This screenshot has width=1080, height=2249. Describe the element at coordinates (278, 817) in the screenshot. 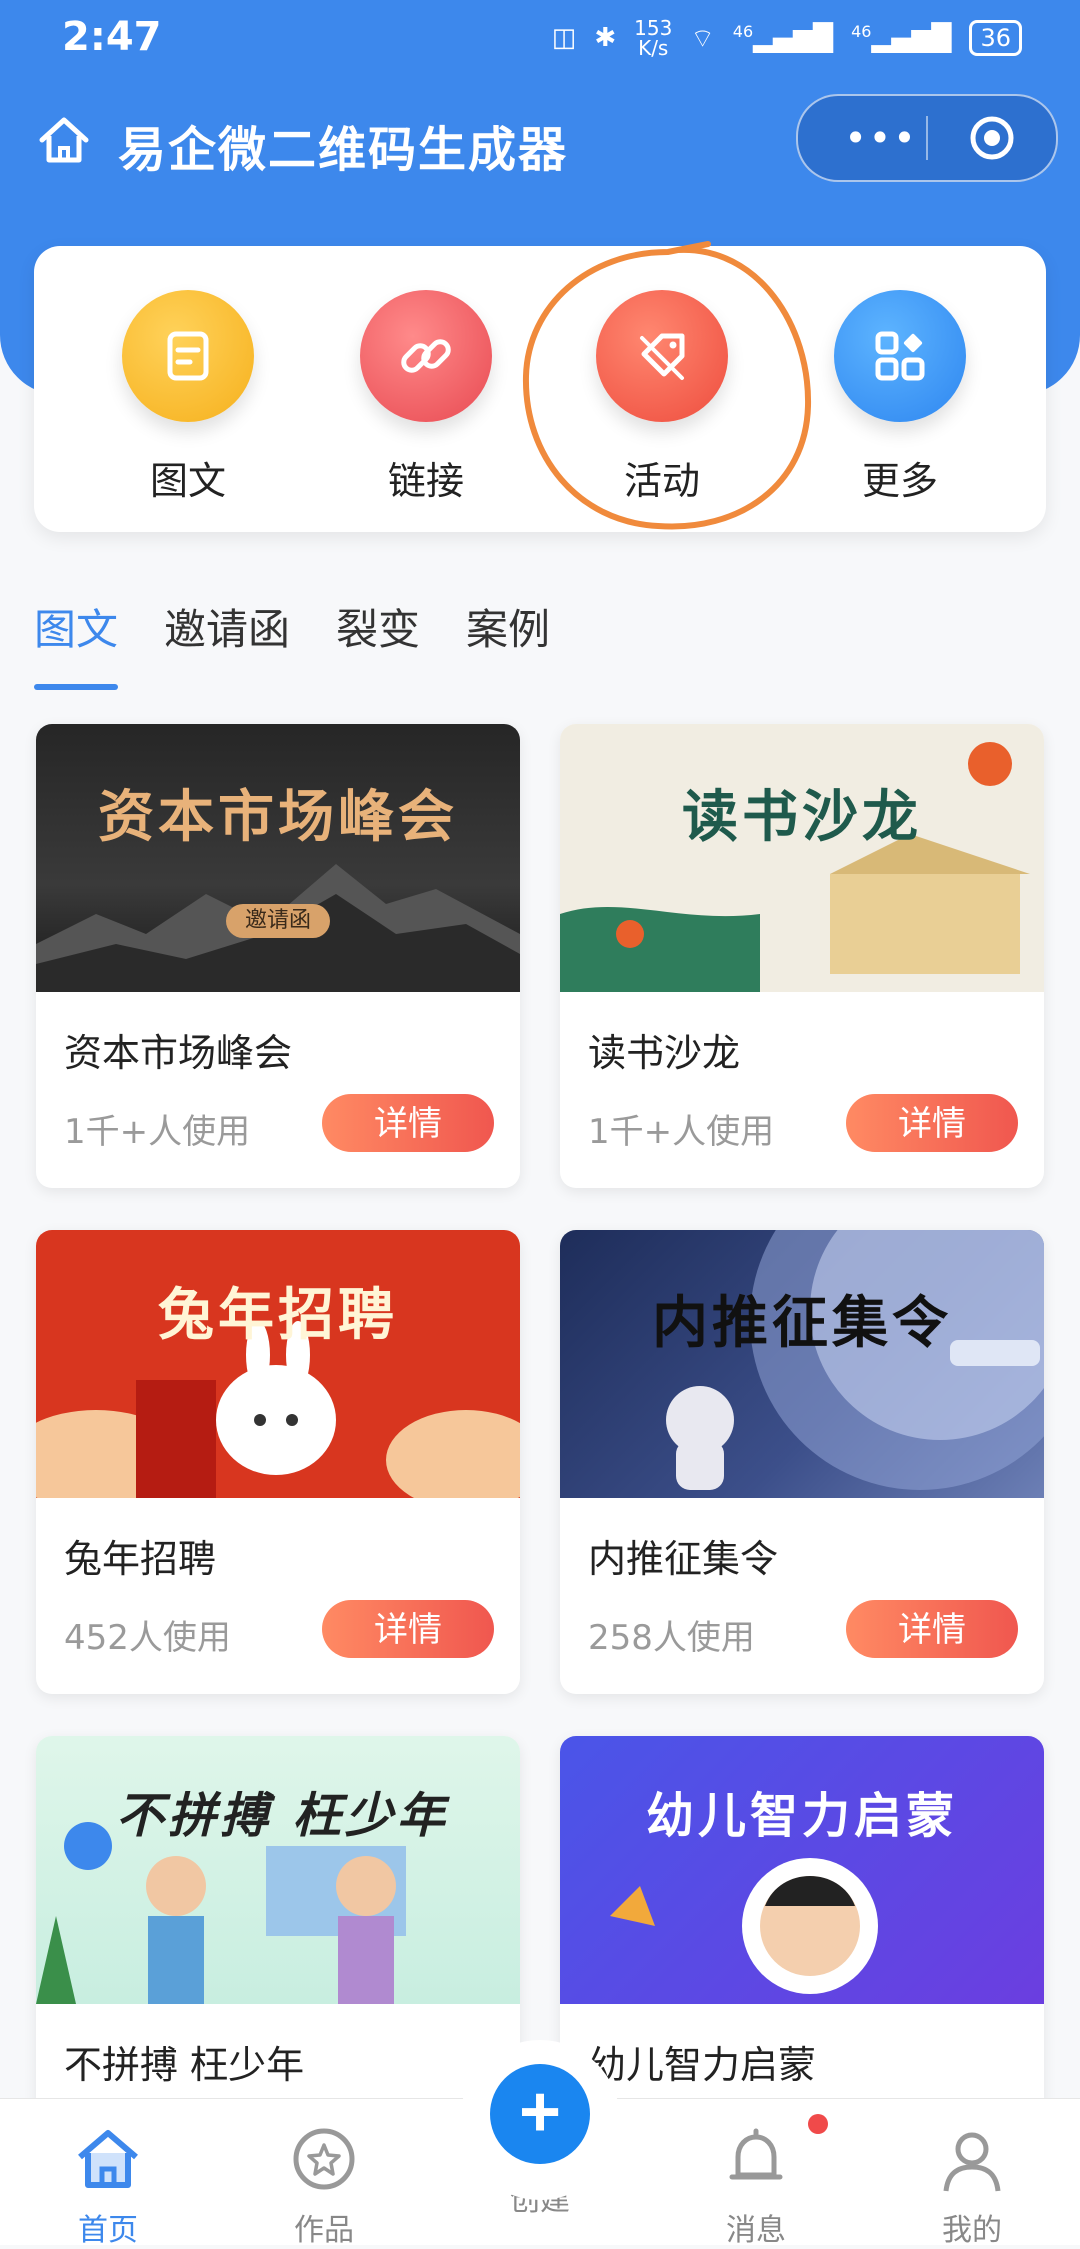

I see `banner-title: 资本市场峰会` at that location.